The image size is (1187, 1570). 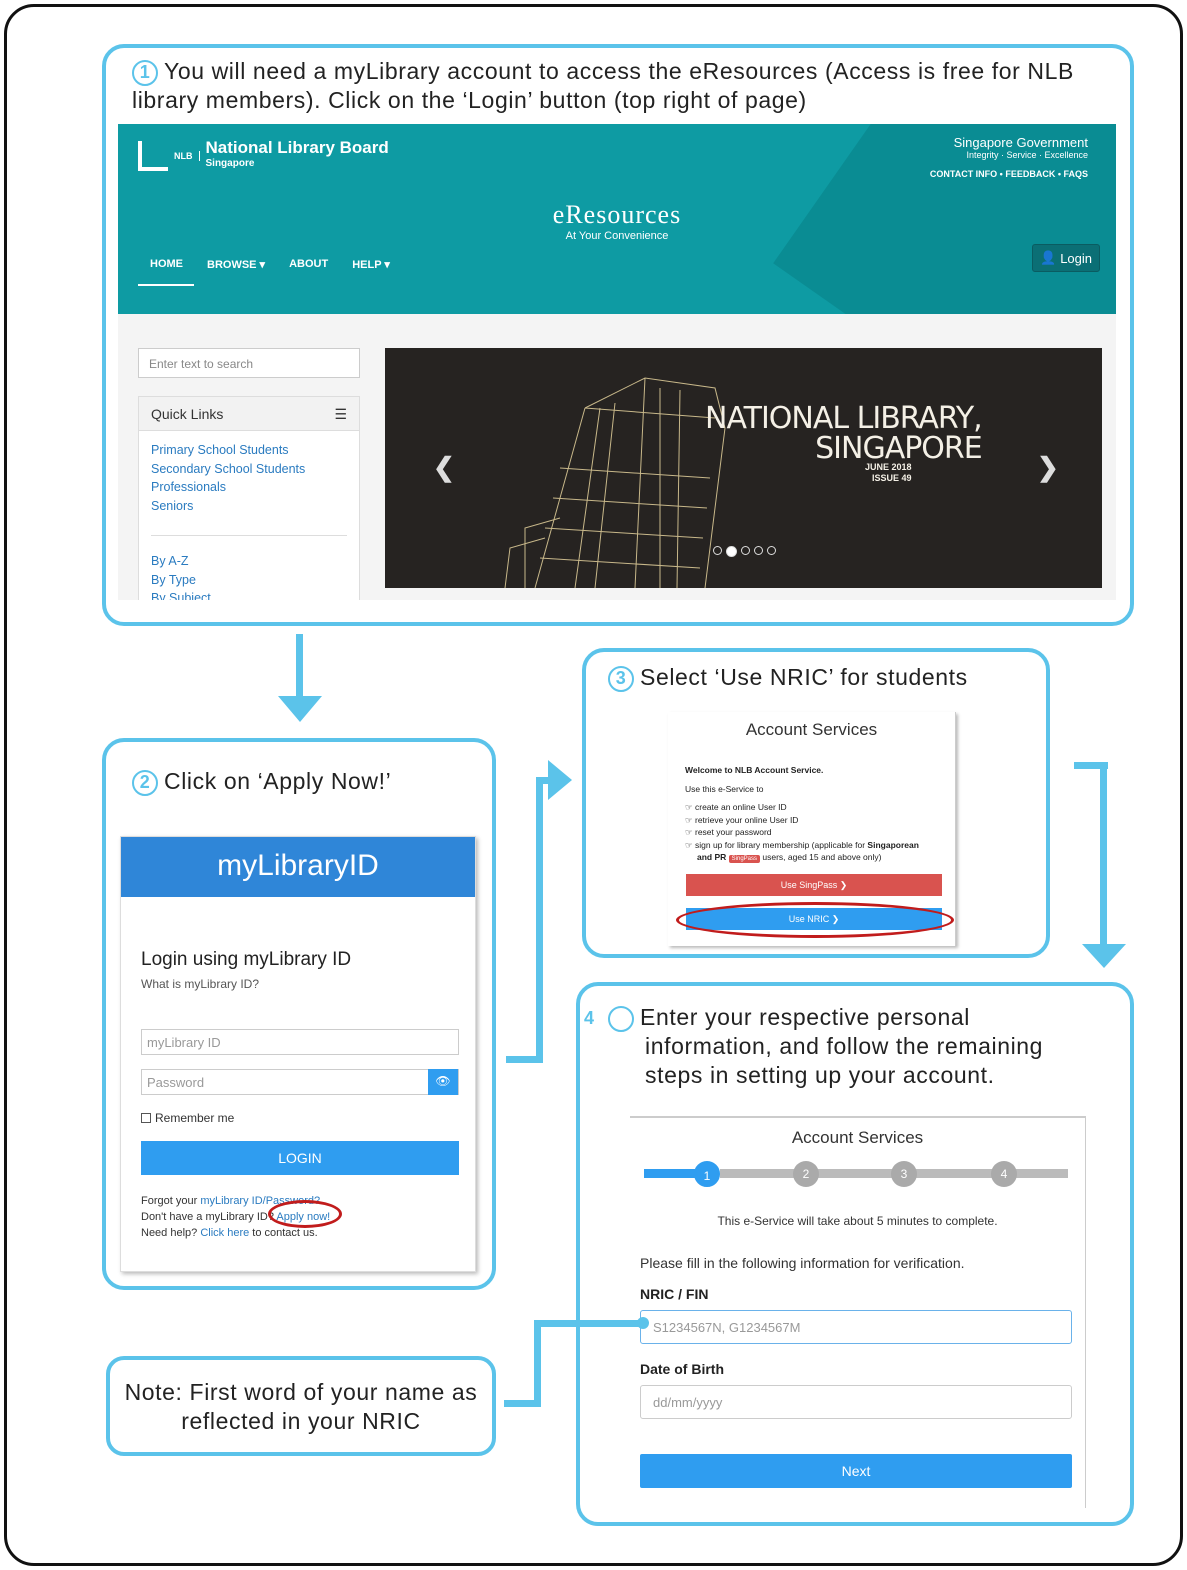 What do you see at coordinates (444, 467) in the screenshot?
I see `carousel-prev-icon: ❮` at bounding box center [444, 467].